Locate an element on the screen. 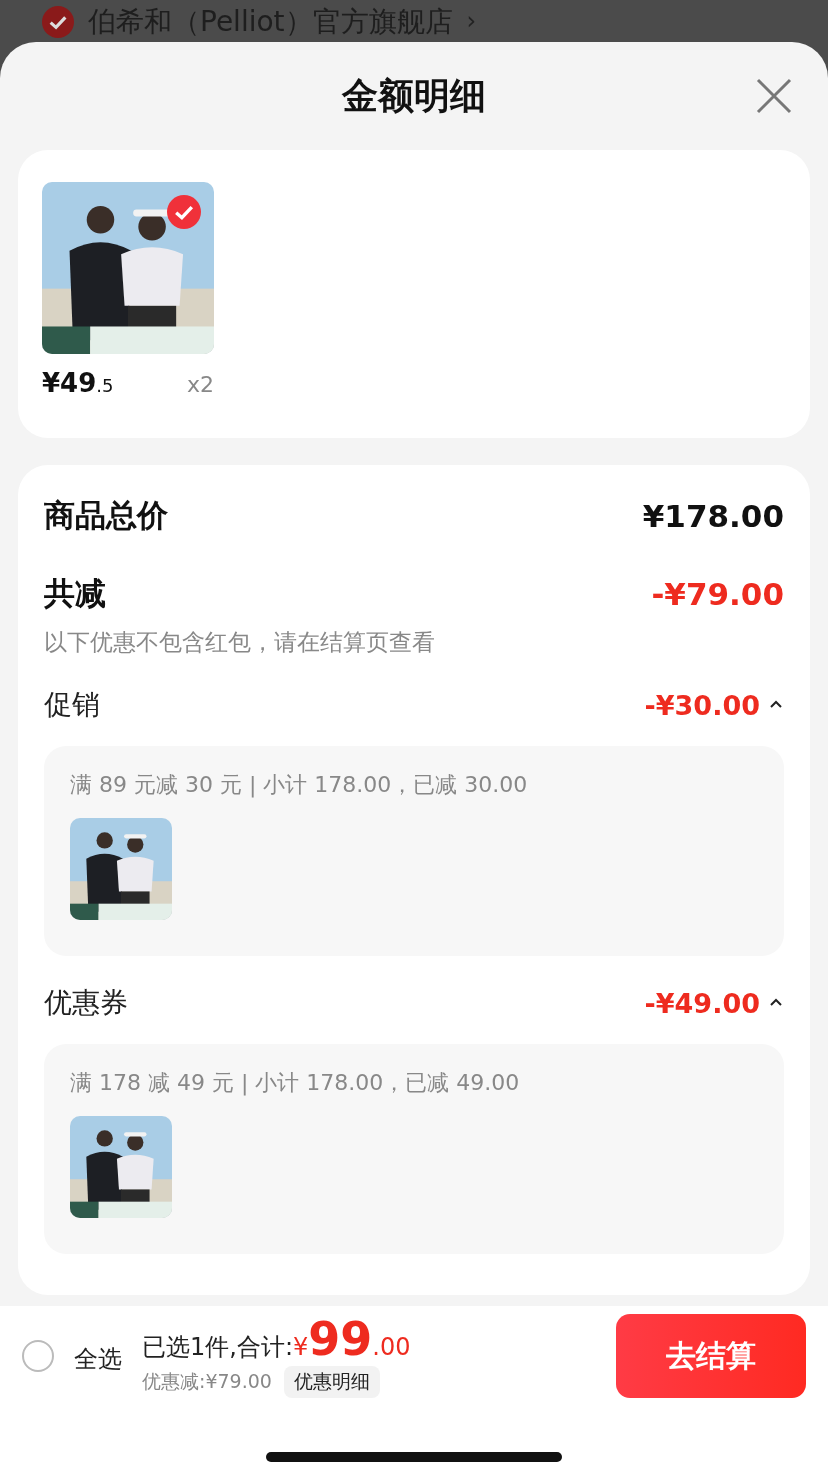 This screenshot has height=1478, width=828. total-amount: ¥99.00 is located at coordinates (352, 1339).